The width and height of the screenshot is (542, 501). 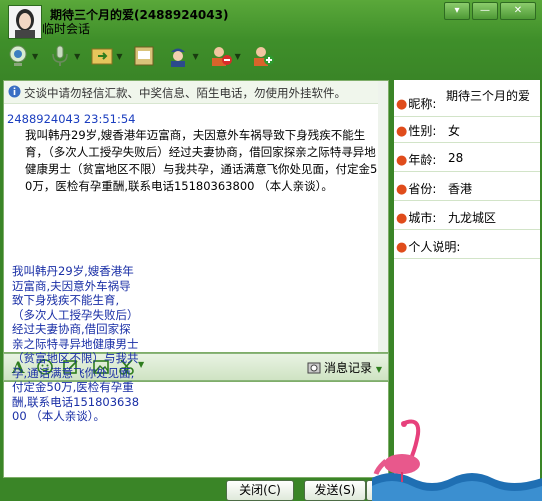 What do you see at coordinates (488, 96) in the screenshot?
I see `nickname-value: 期待三个月的爱` at bounding box center [488, 96].